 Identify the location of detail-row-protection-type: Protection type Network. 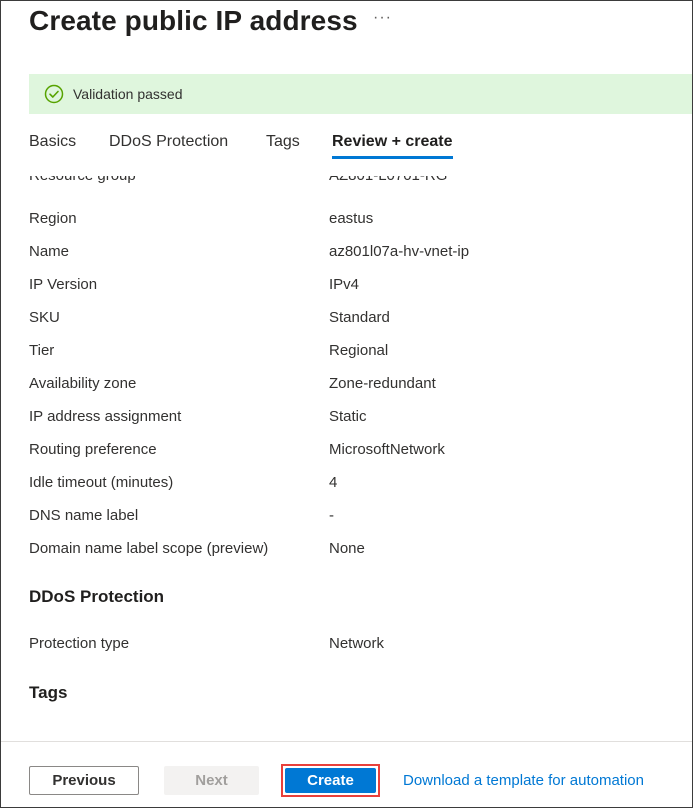
(349, 651).